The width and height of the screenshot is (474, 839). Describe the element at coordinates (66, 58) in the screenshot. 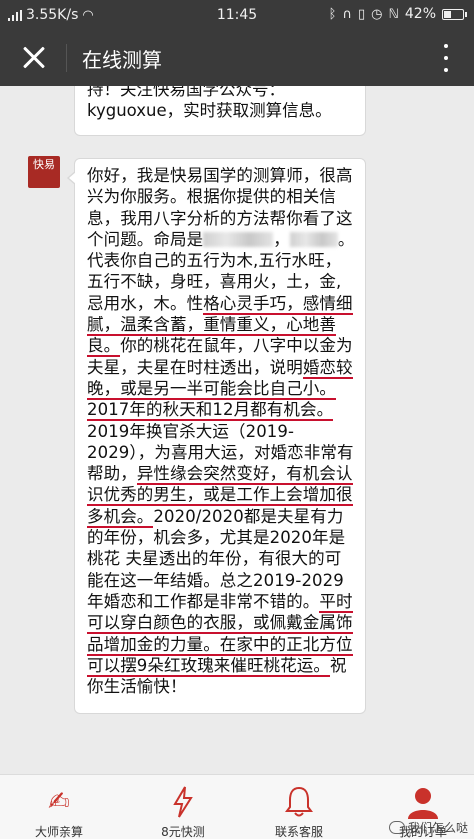

I see `nav-divider` at that location.